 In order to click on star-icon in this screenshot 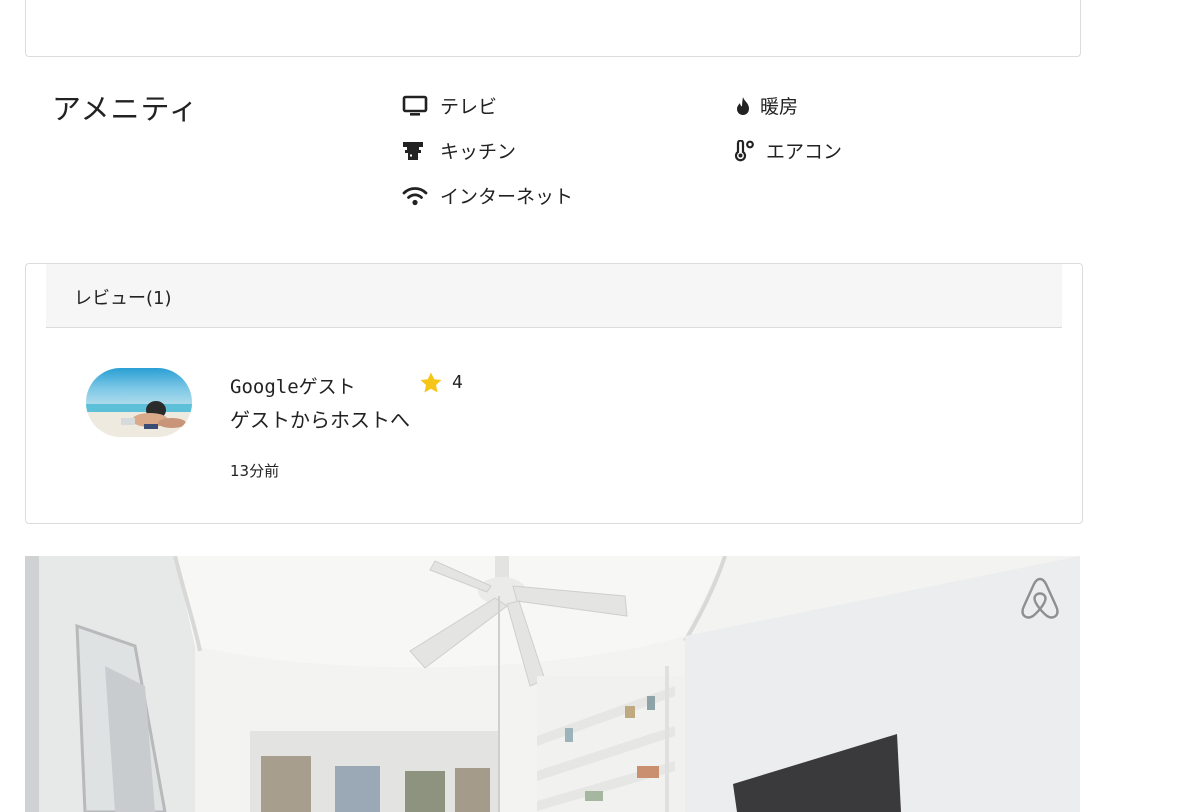, I will do `click(431, 382)`.